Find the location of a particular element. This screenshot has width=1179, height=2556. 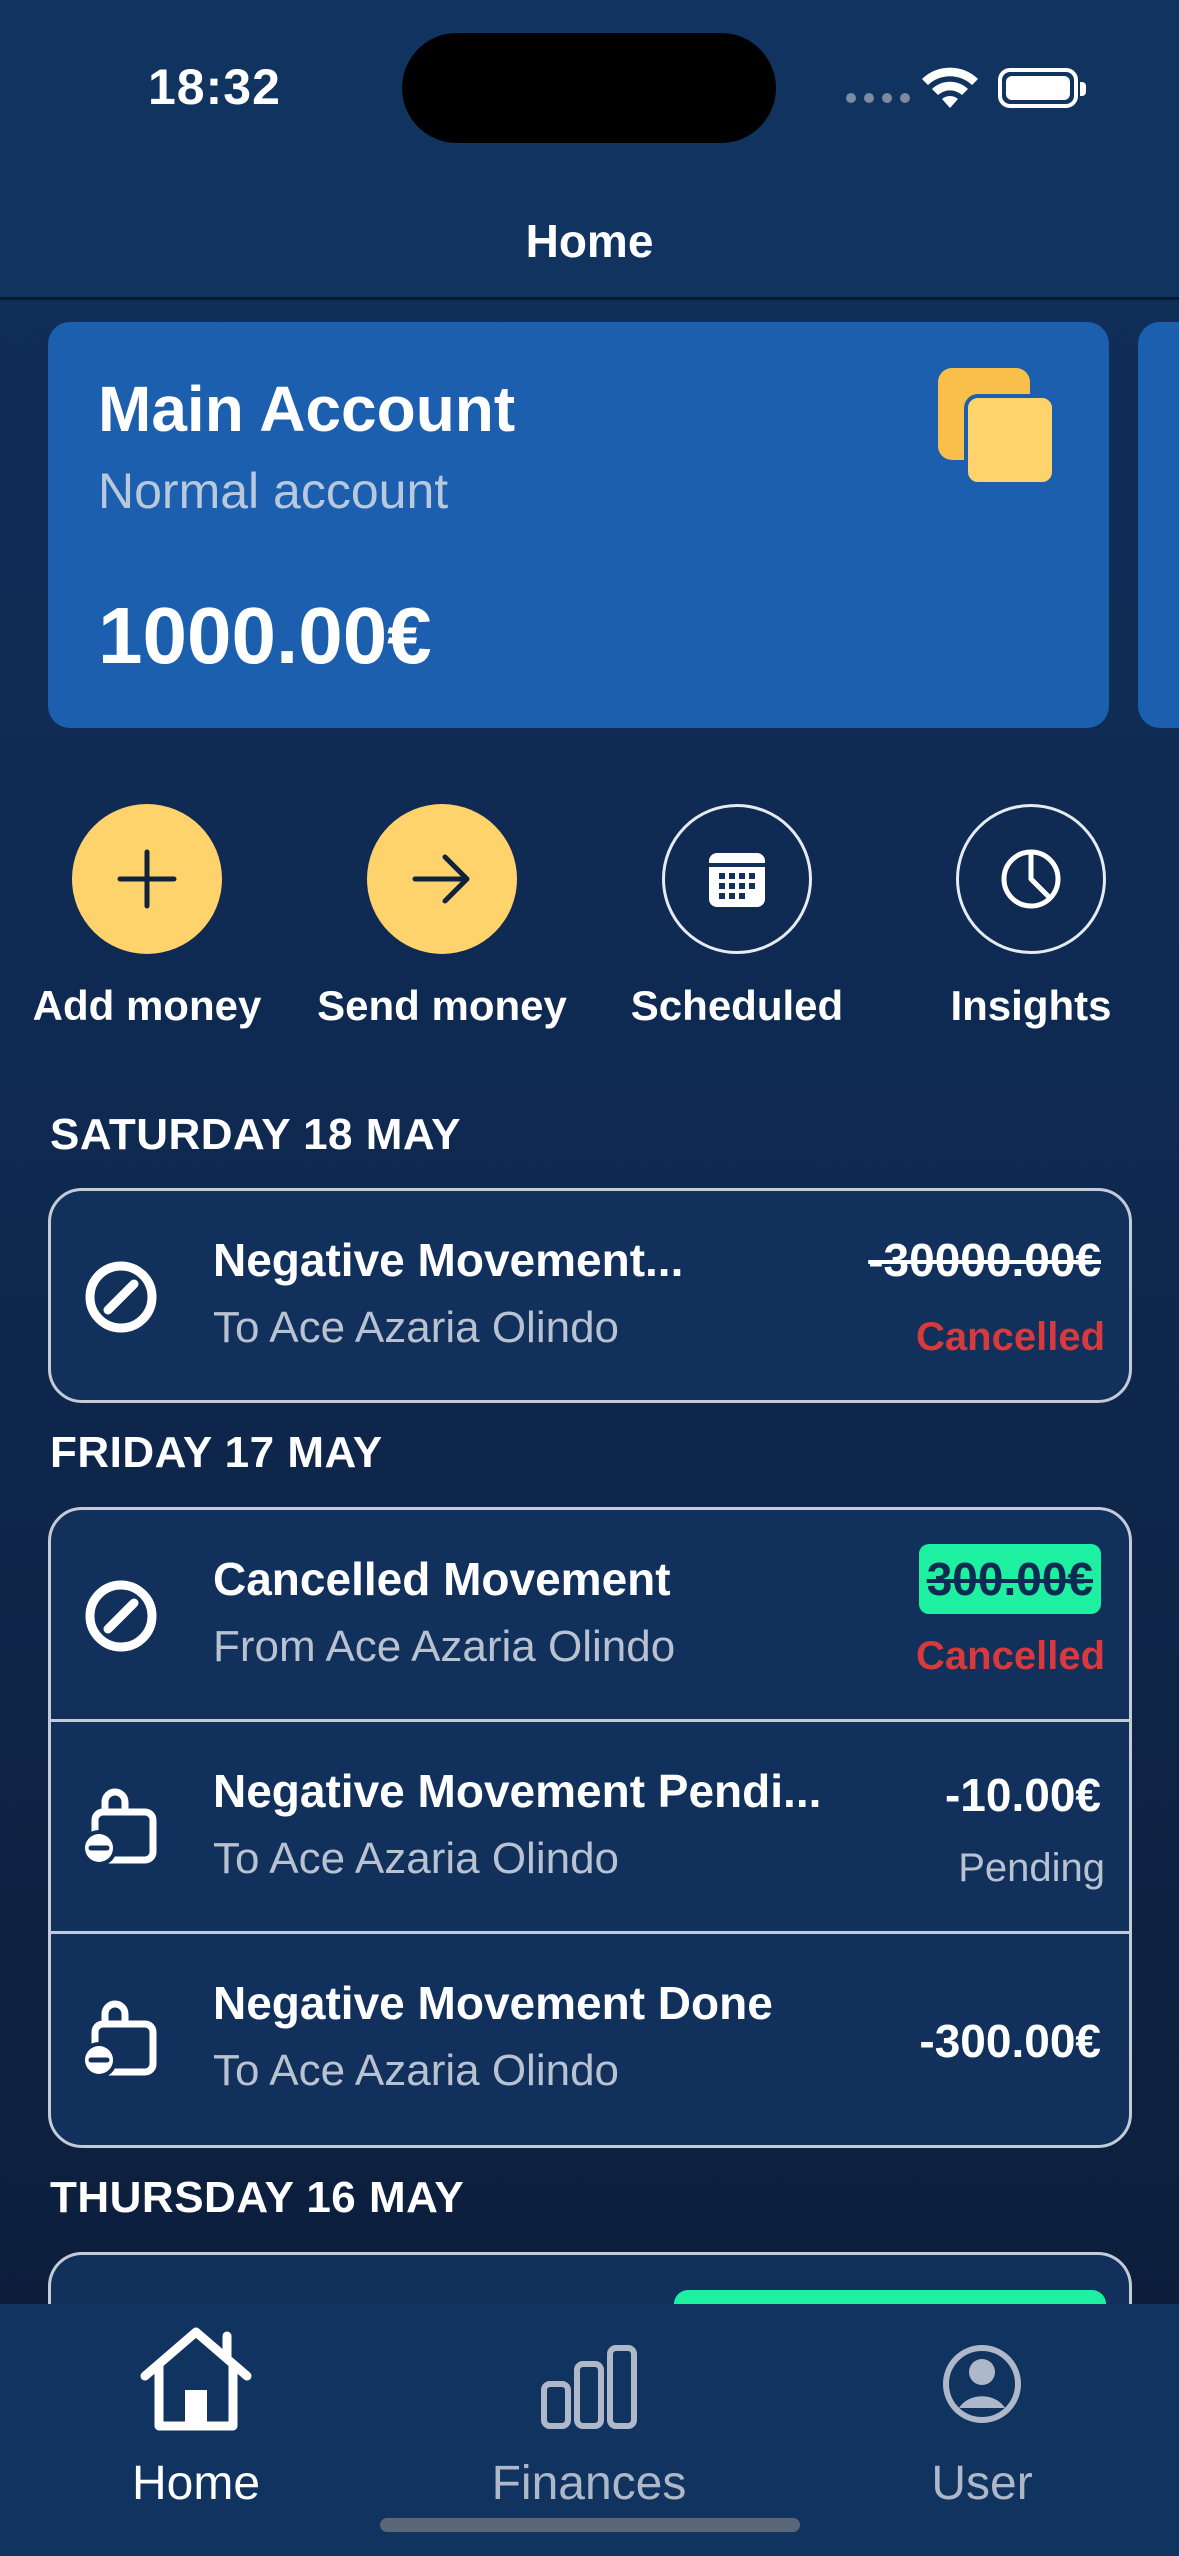

movement-amount: -10.00€ is located at coordinates (1022, 1795).